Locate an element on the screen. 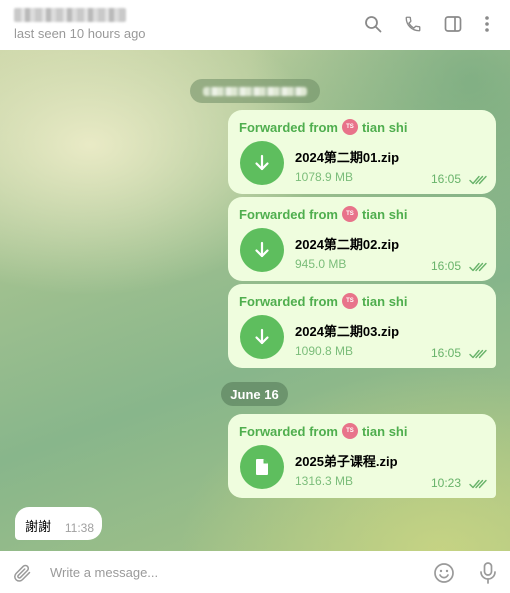  incoming-message: 謝謝 11:38 is located at coordinates (58, 523).